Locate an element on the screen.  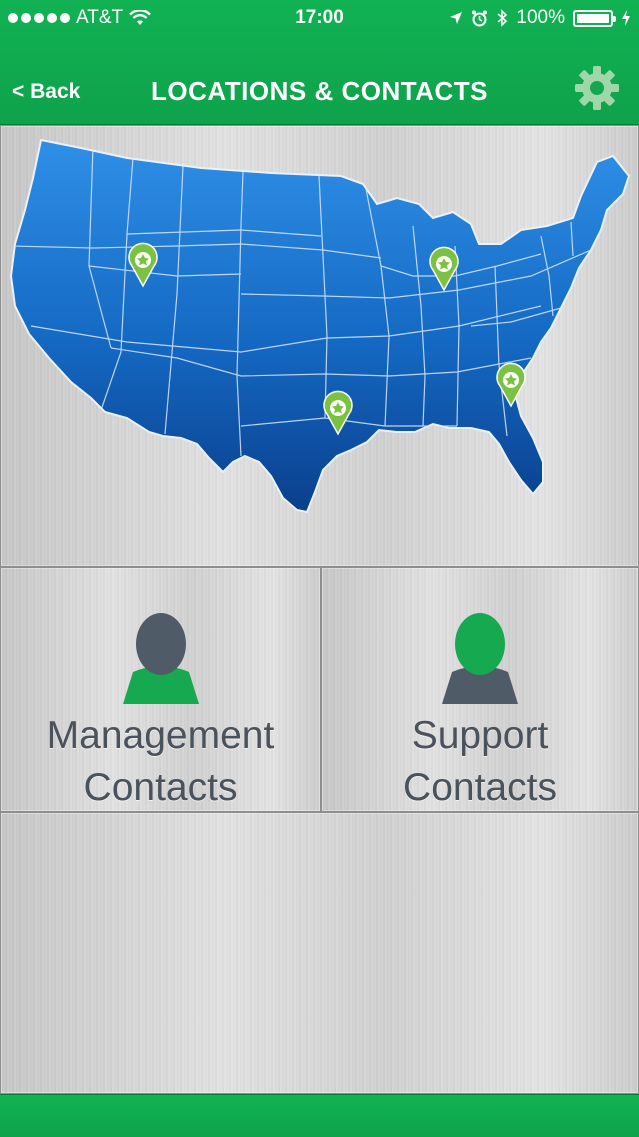
battery-percent: 100% is located at coordinates (540, 17).